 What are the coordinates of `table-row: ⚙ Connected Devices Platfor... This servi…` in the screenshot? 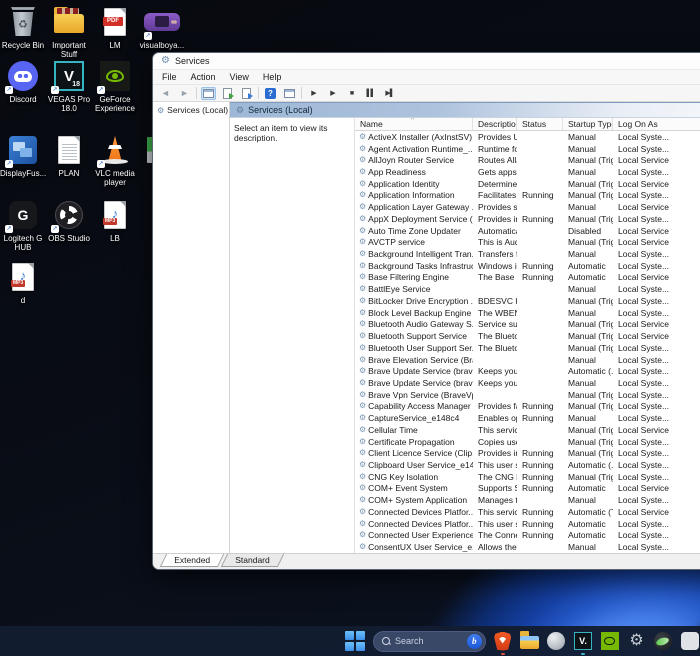 It's located at (527, 512).